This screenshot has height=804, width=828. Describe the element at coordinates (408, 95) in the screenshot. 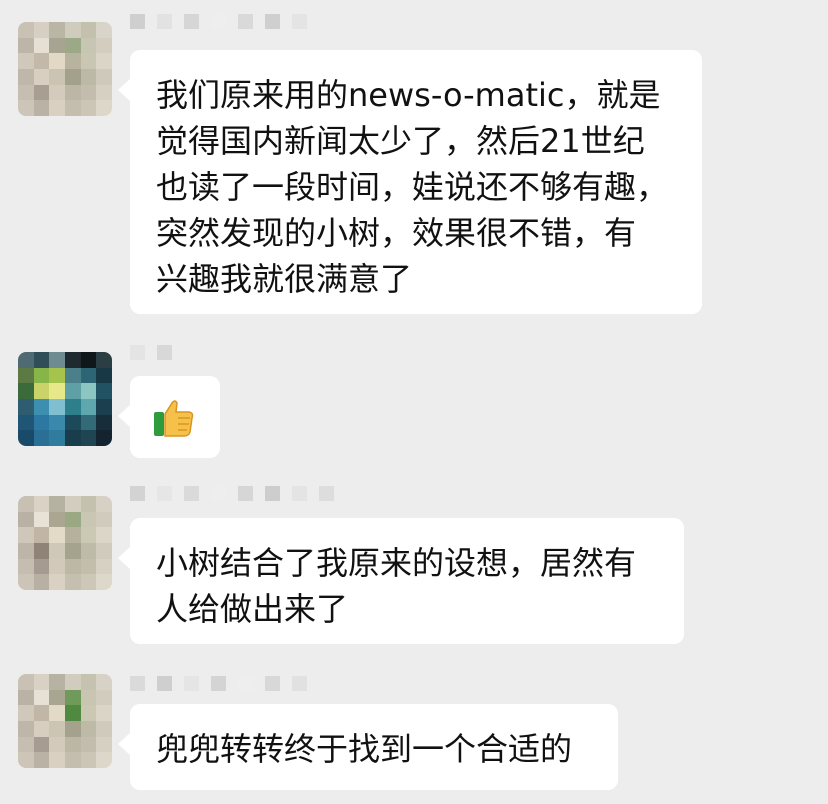

I see `message-text-line: 我们原来用的news-o-matic，就是` at that location.